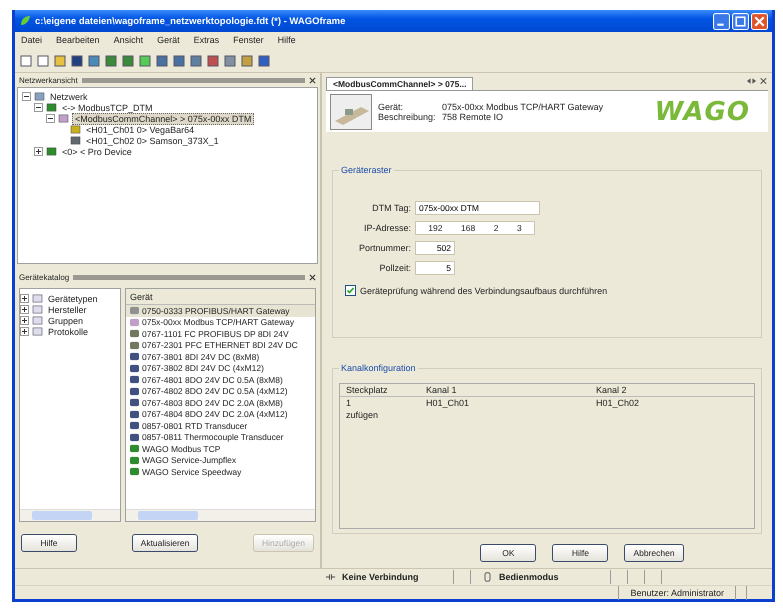 This screenshot has height=610, width=783. What do you see at coordinates (395, 268) in the screenshot?
I see `field-label: Pollzeit:` at bounding box center [395, 268].